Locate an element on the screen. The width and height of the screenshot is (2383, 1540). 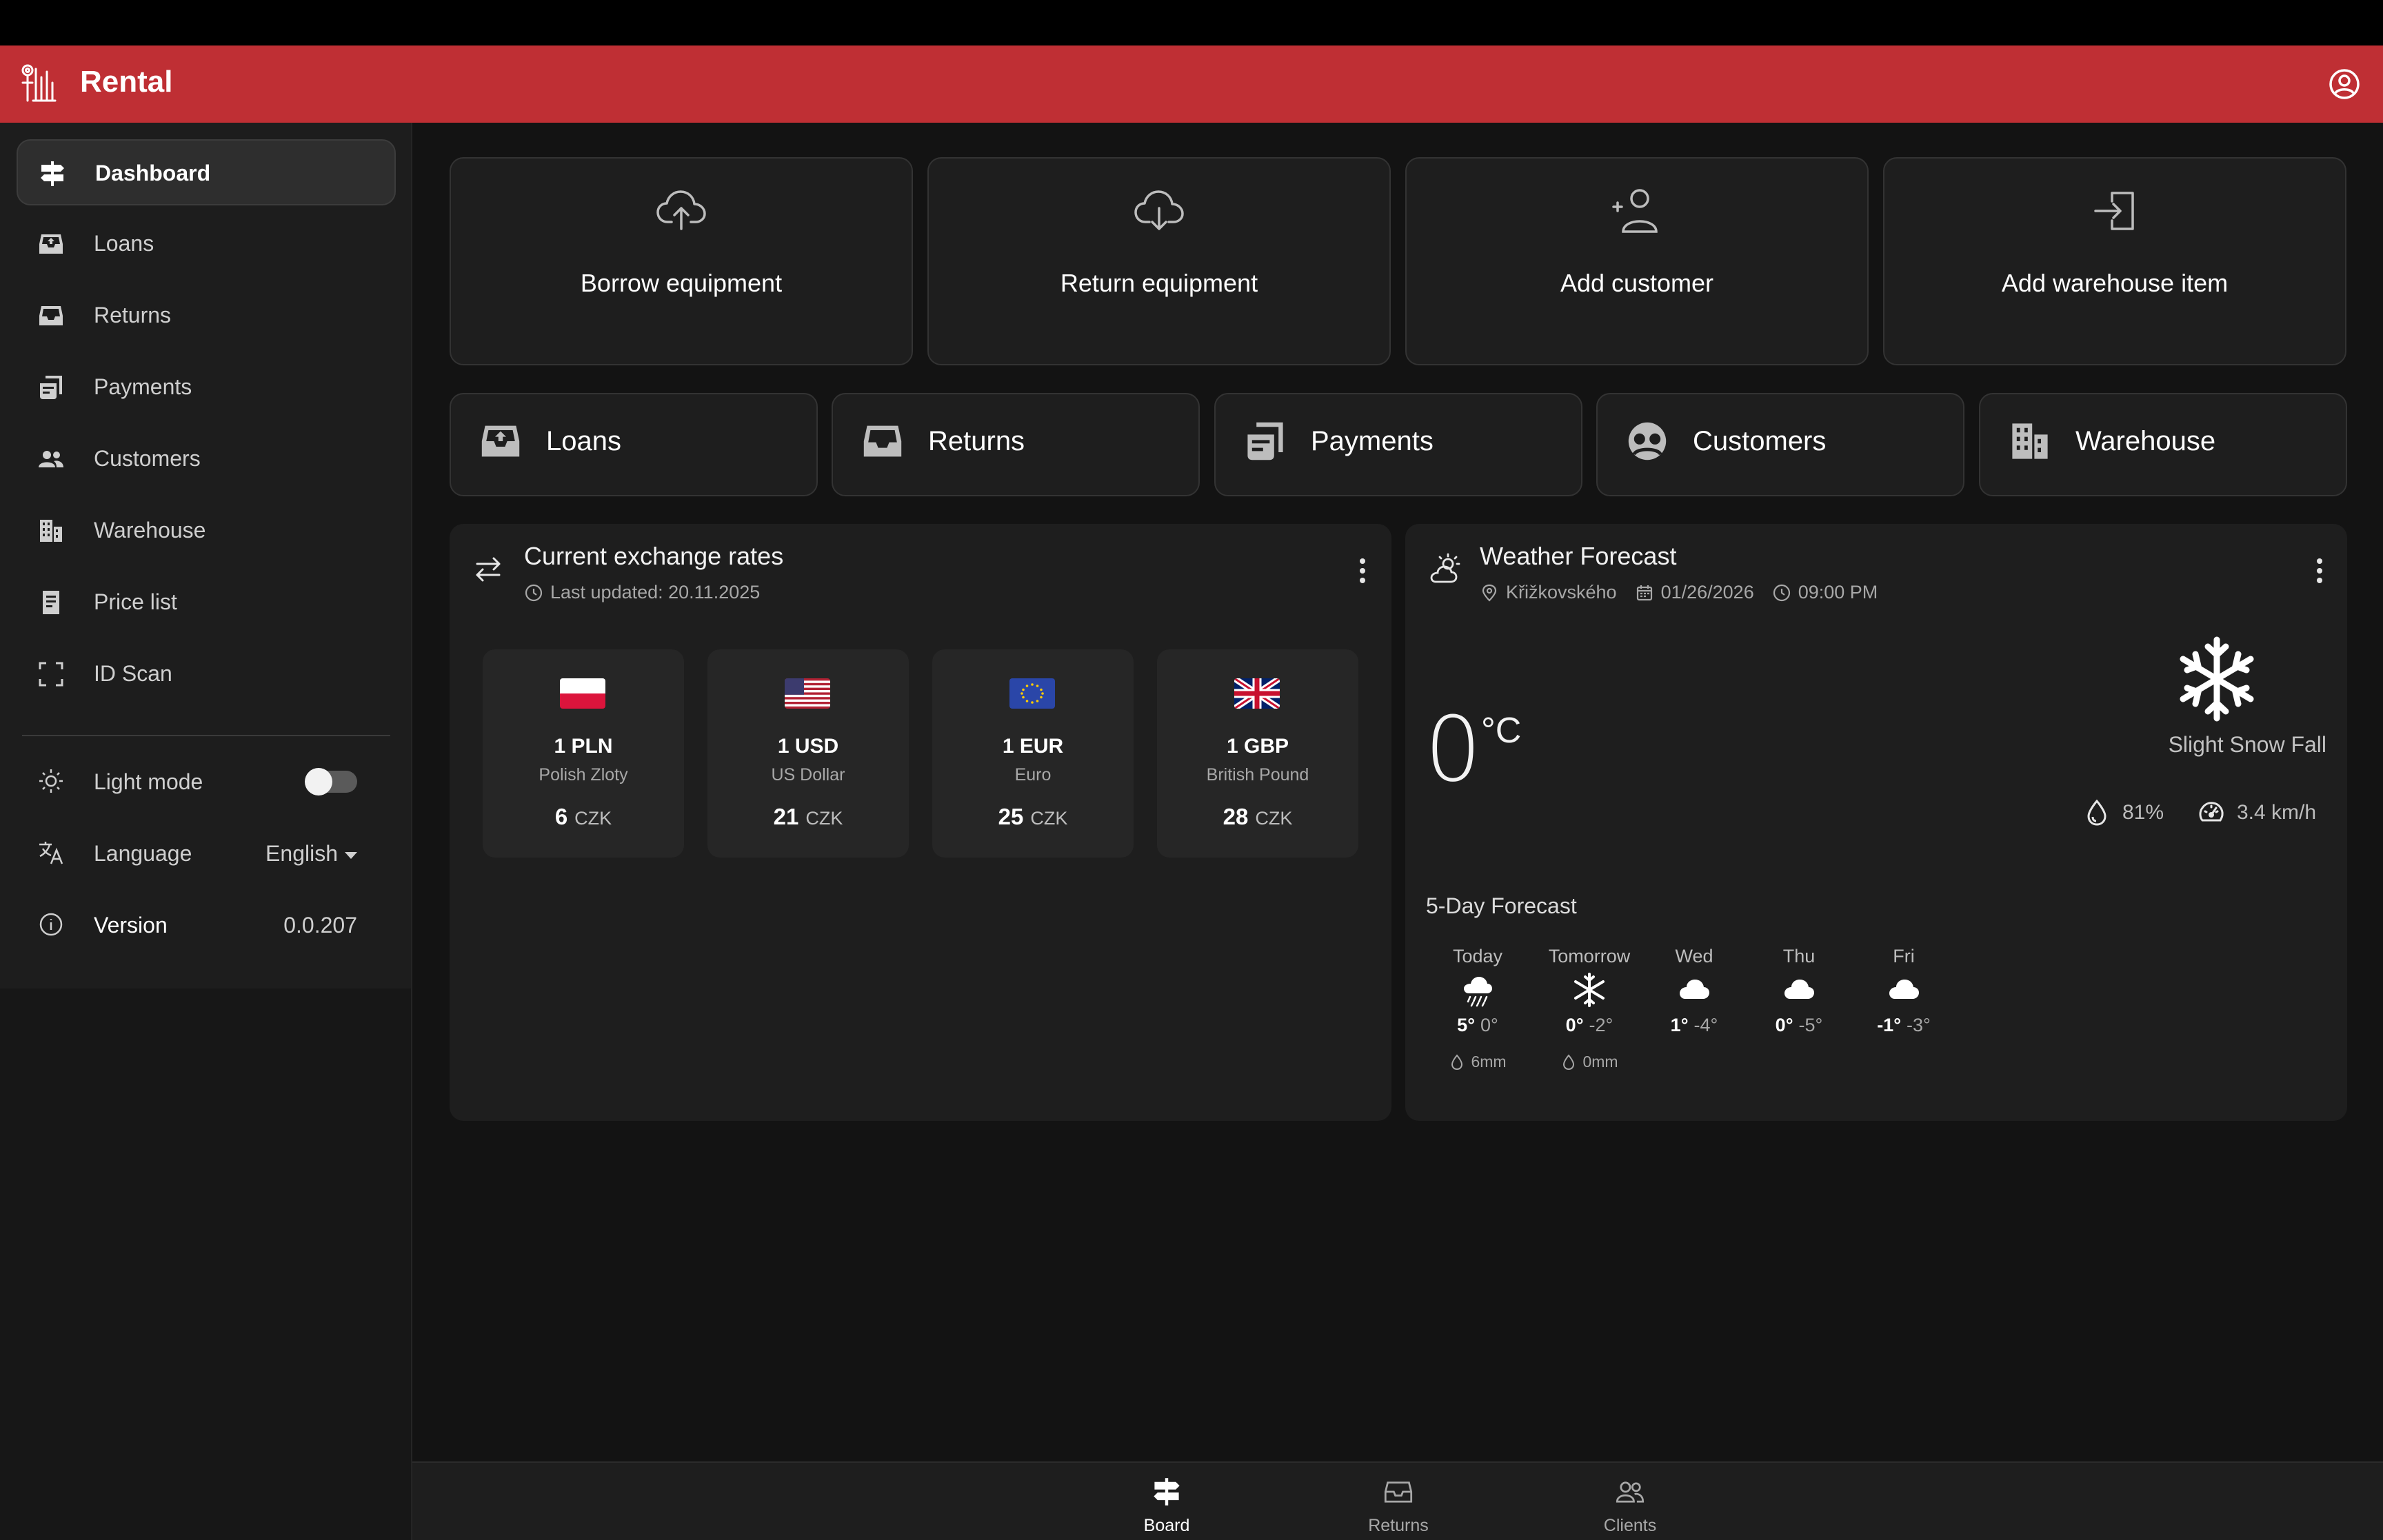
bottom-nav-label: Board is located at coordinates (1166, 1526).